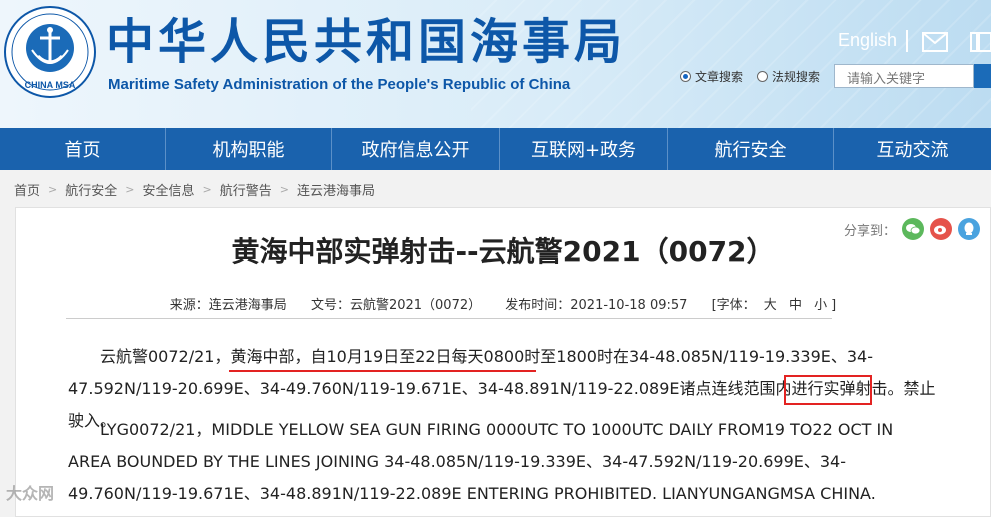 The height and width of the screenshot is (517, 991). I want to click on meta-divider, so click(449, 318).